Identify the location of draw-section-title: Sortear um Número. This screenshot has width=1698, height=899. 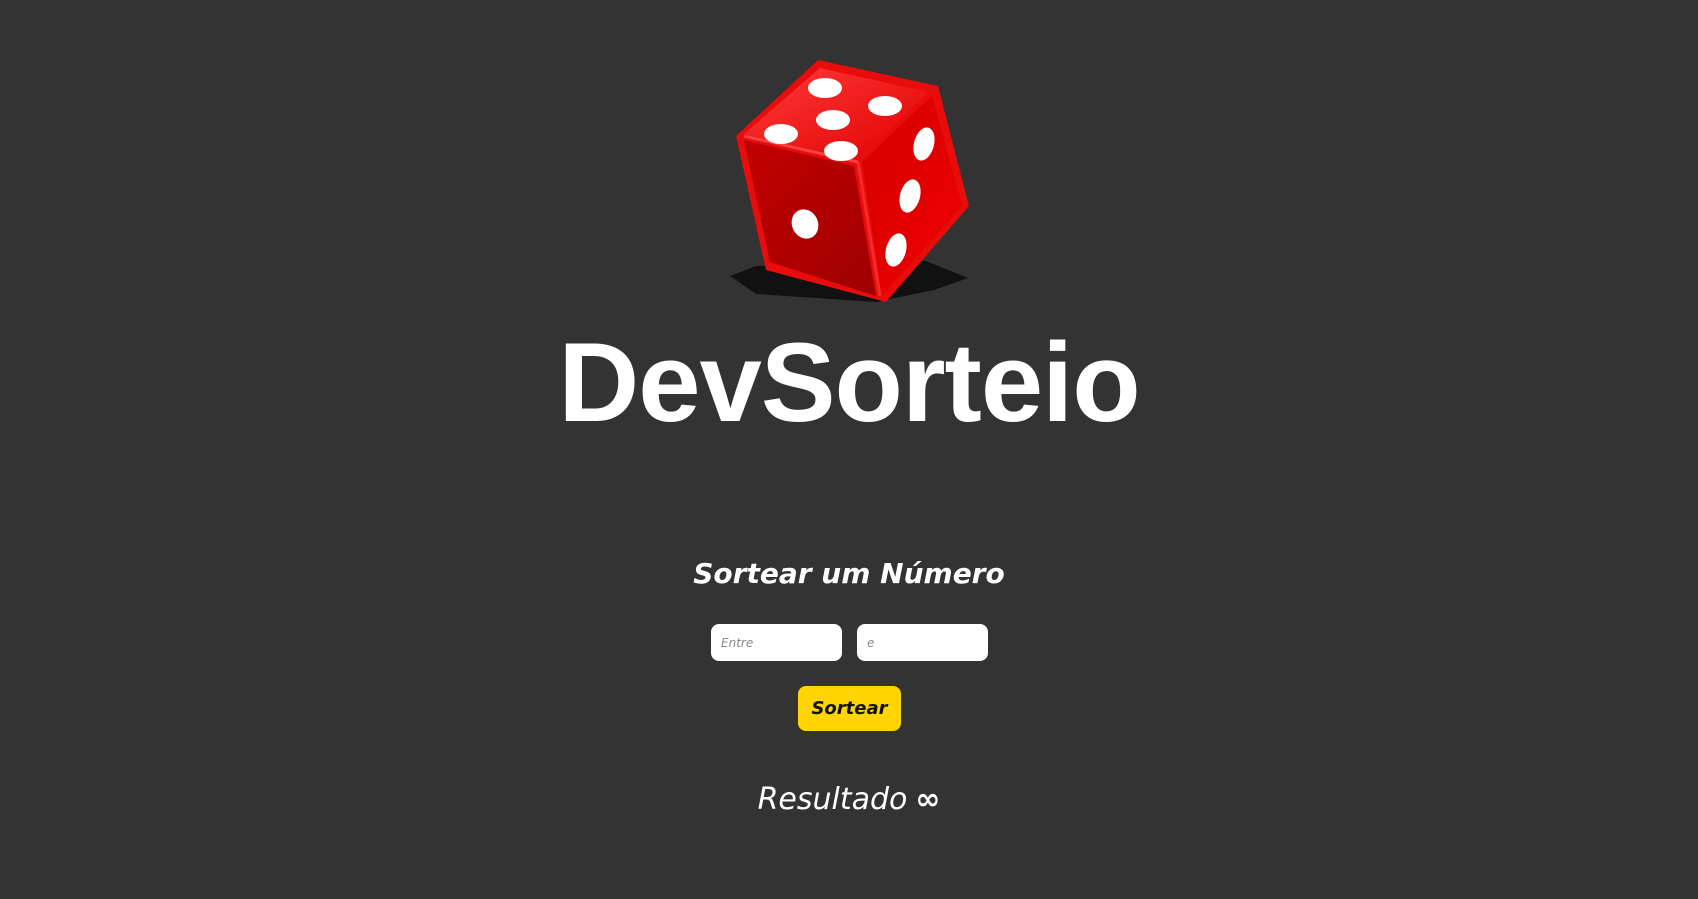
(849, 573).